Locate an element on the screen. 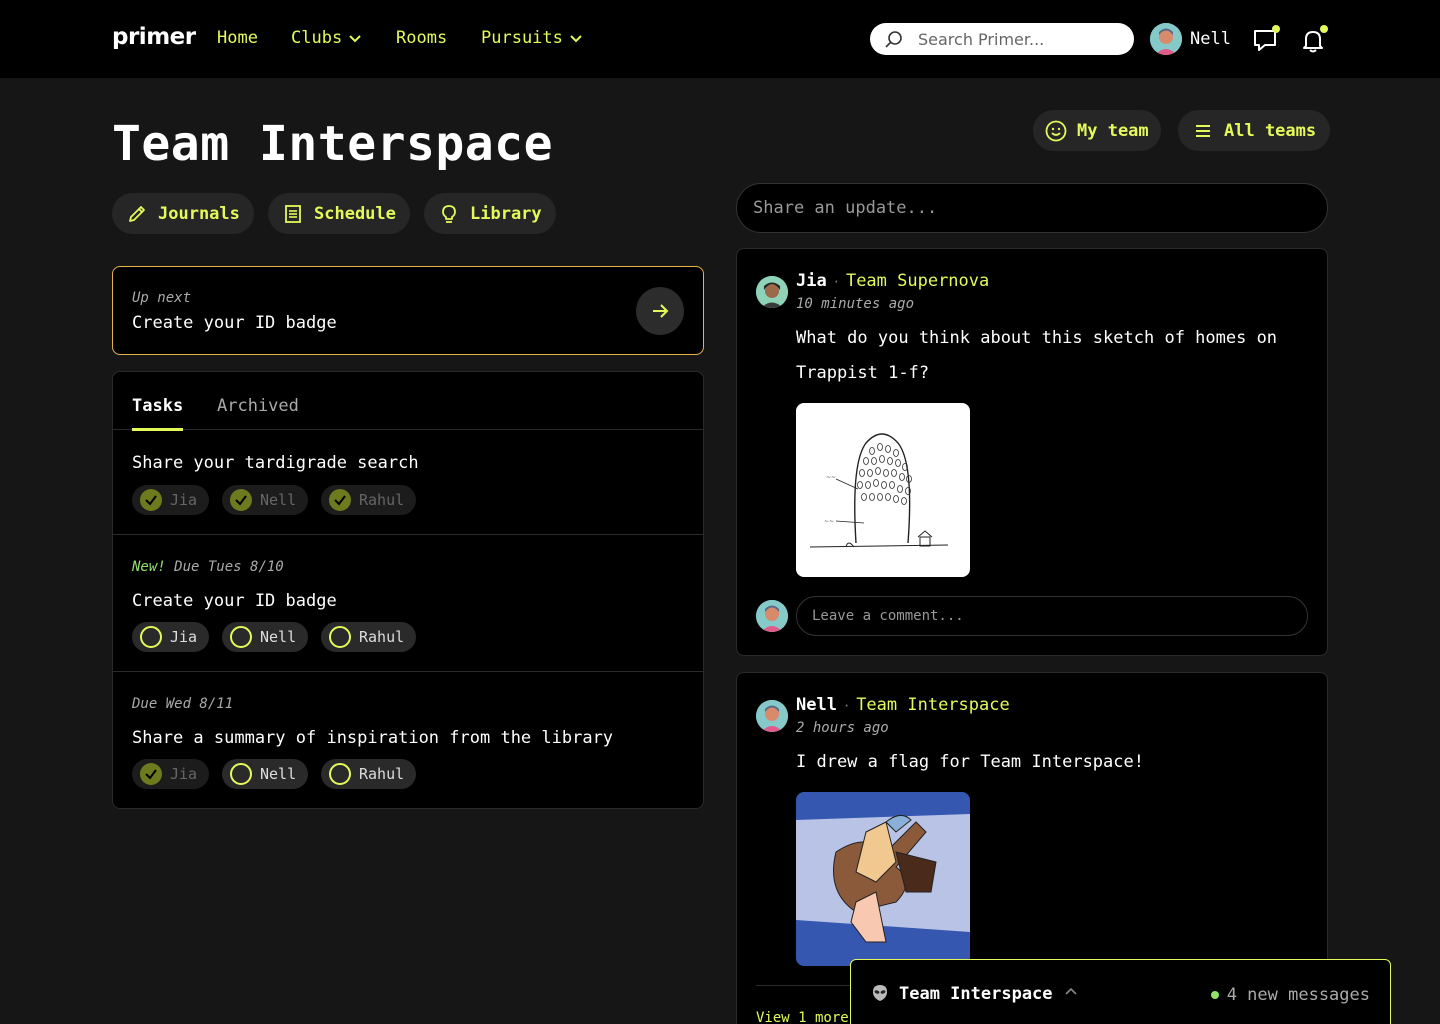  top-nav: primer Home Clubs Rooms Pursuits Nell is located at coordinates (720, 39).